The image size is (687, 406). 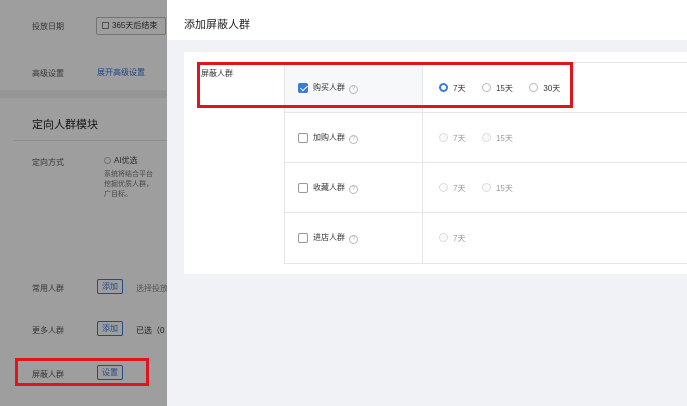 I want to click on audience-option-label: 加购人群?, so click(x=335, y=138).